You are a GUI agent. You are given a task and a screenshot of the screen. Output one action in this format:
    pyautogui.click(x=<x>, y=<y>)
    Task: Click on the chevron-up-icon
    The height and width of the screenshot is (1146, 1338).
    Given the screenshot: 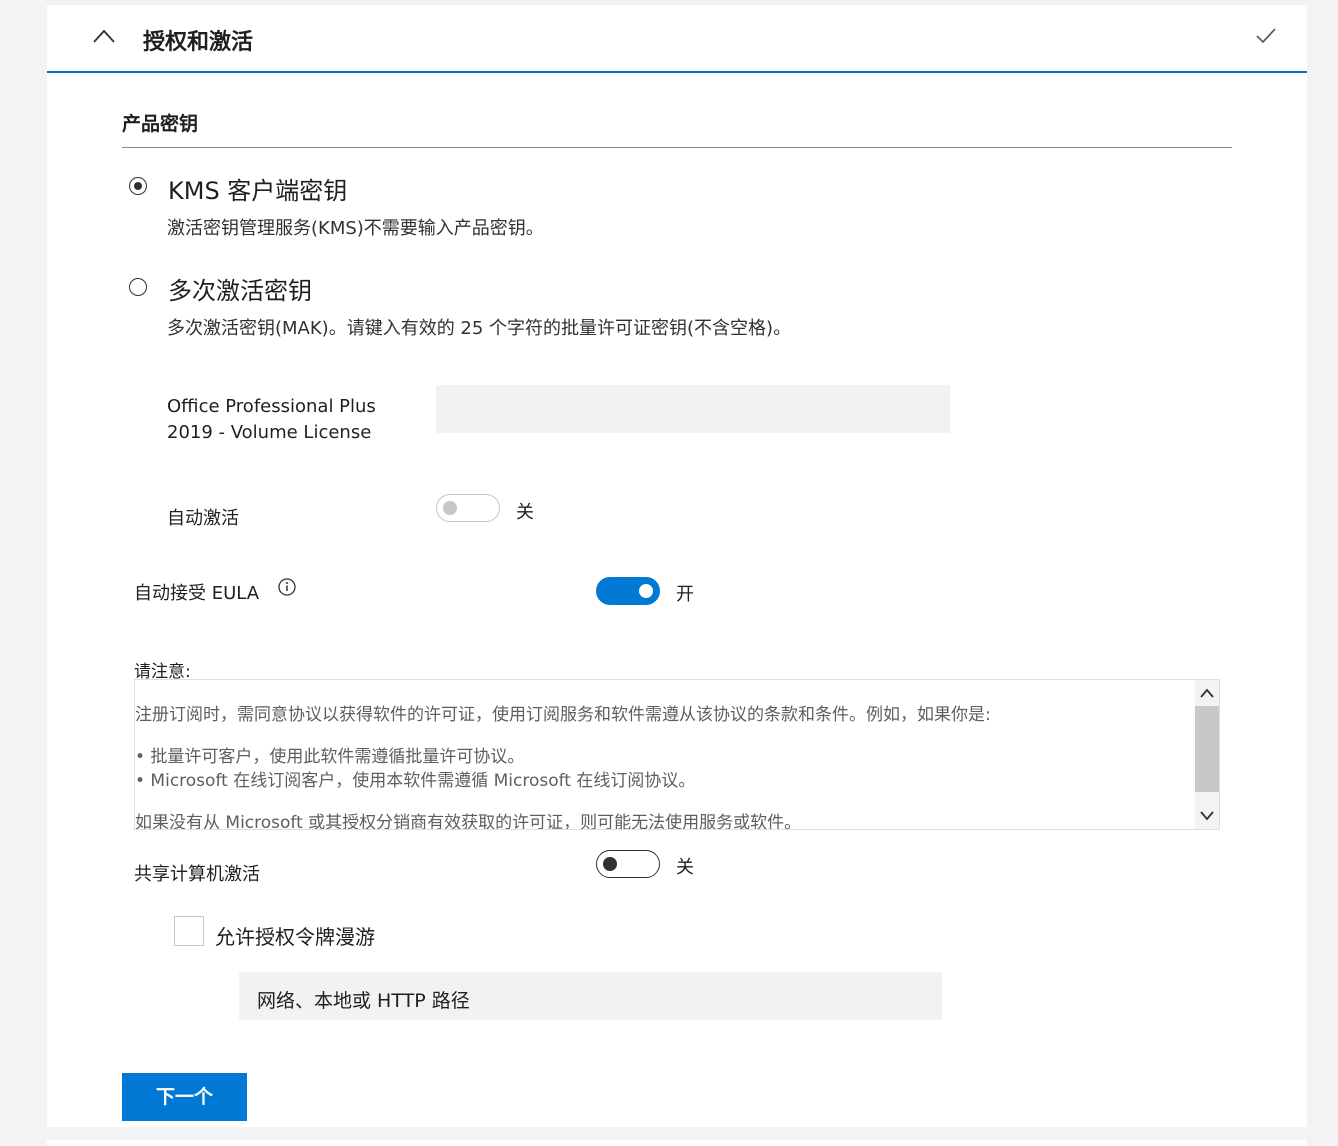 What is the action you would take?
    pyautogui.click(x=104, y=36)
    